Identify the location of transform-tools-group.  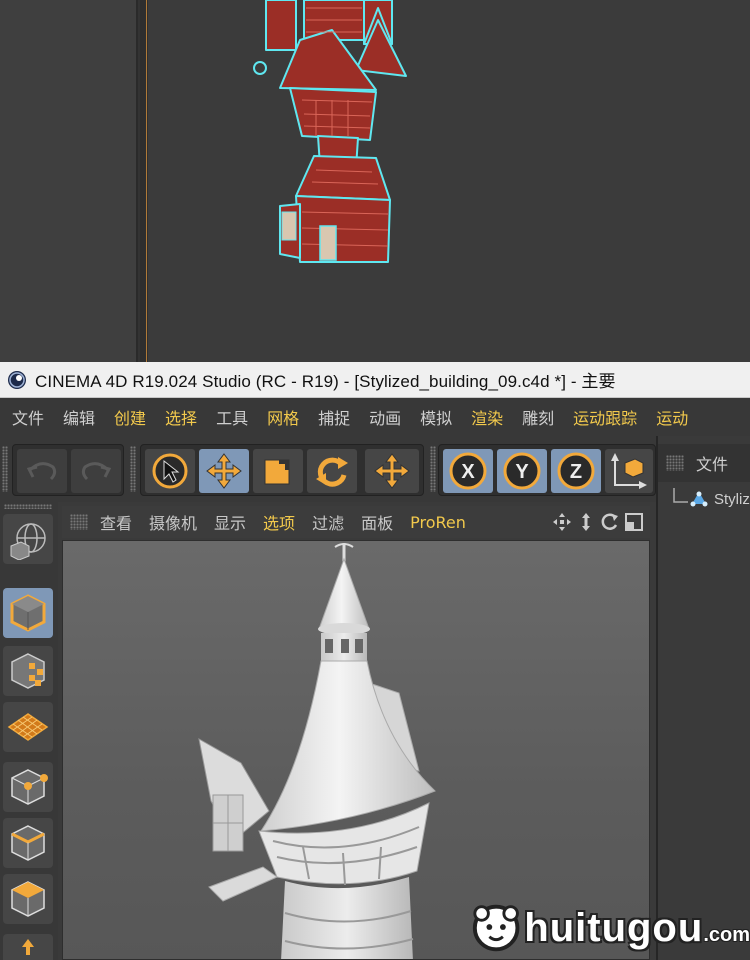
(282, 470).